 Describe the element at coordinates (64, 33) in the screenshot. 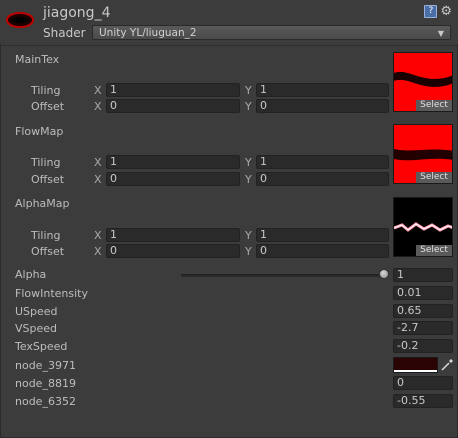

I see `shader-label: Shader` at that location.